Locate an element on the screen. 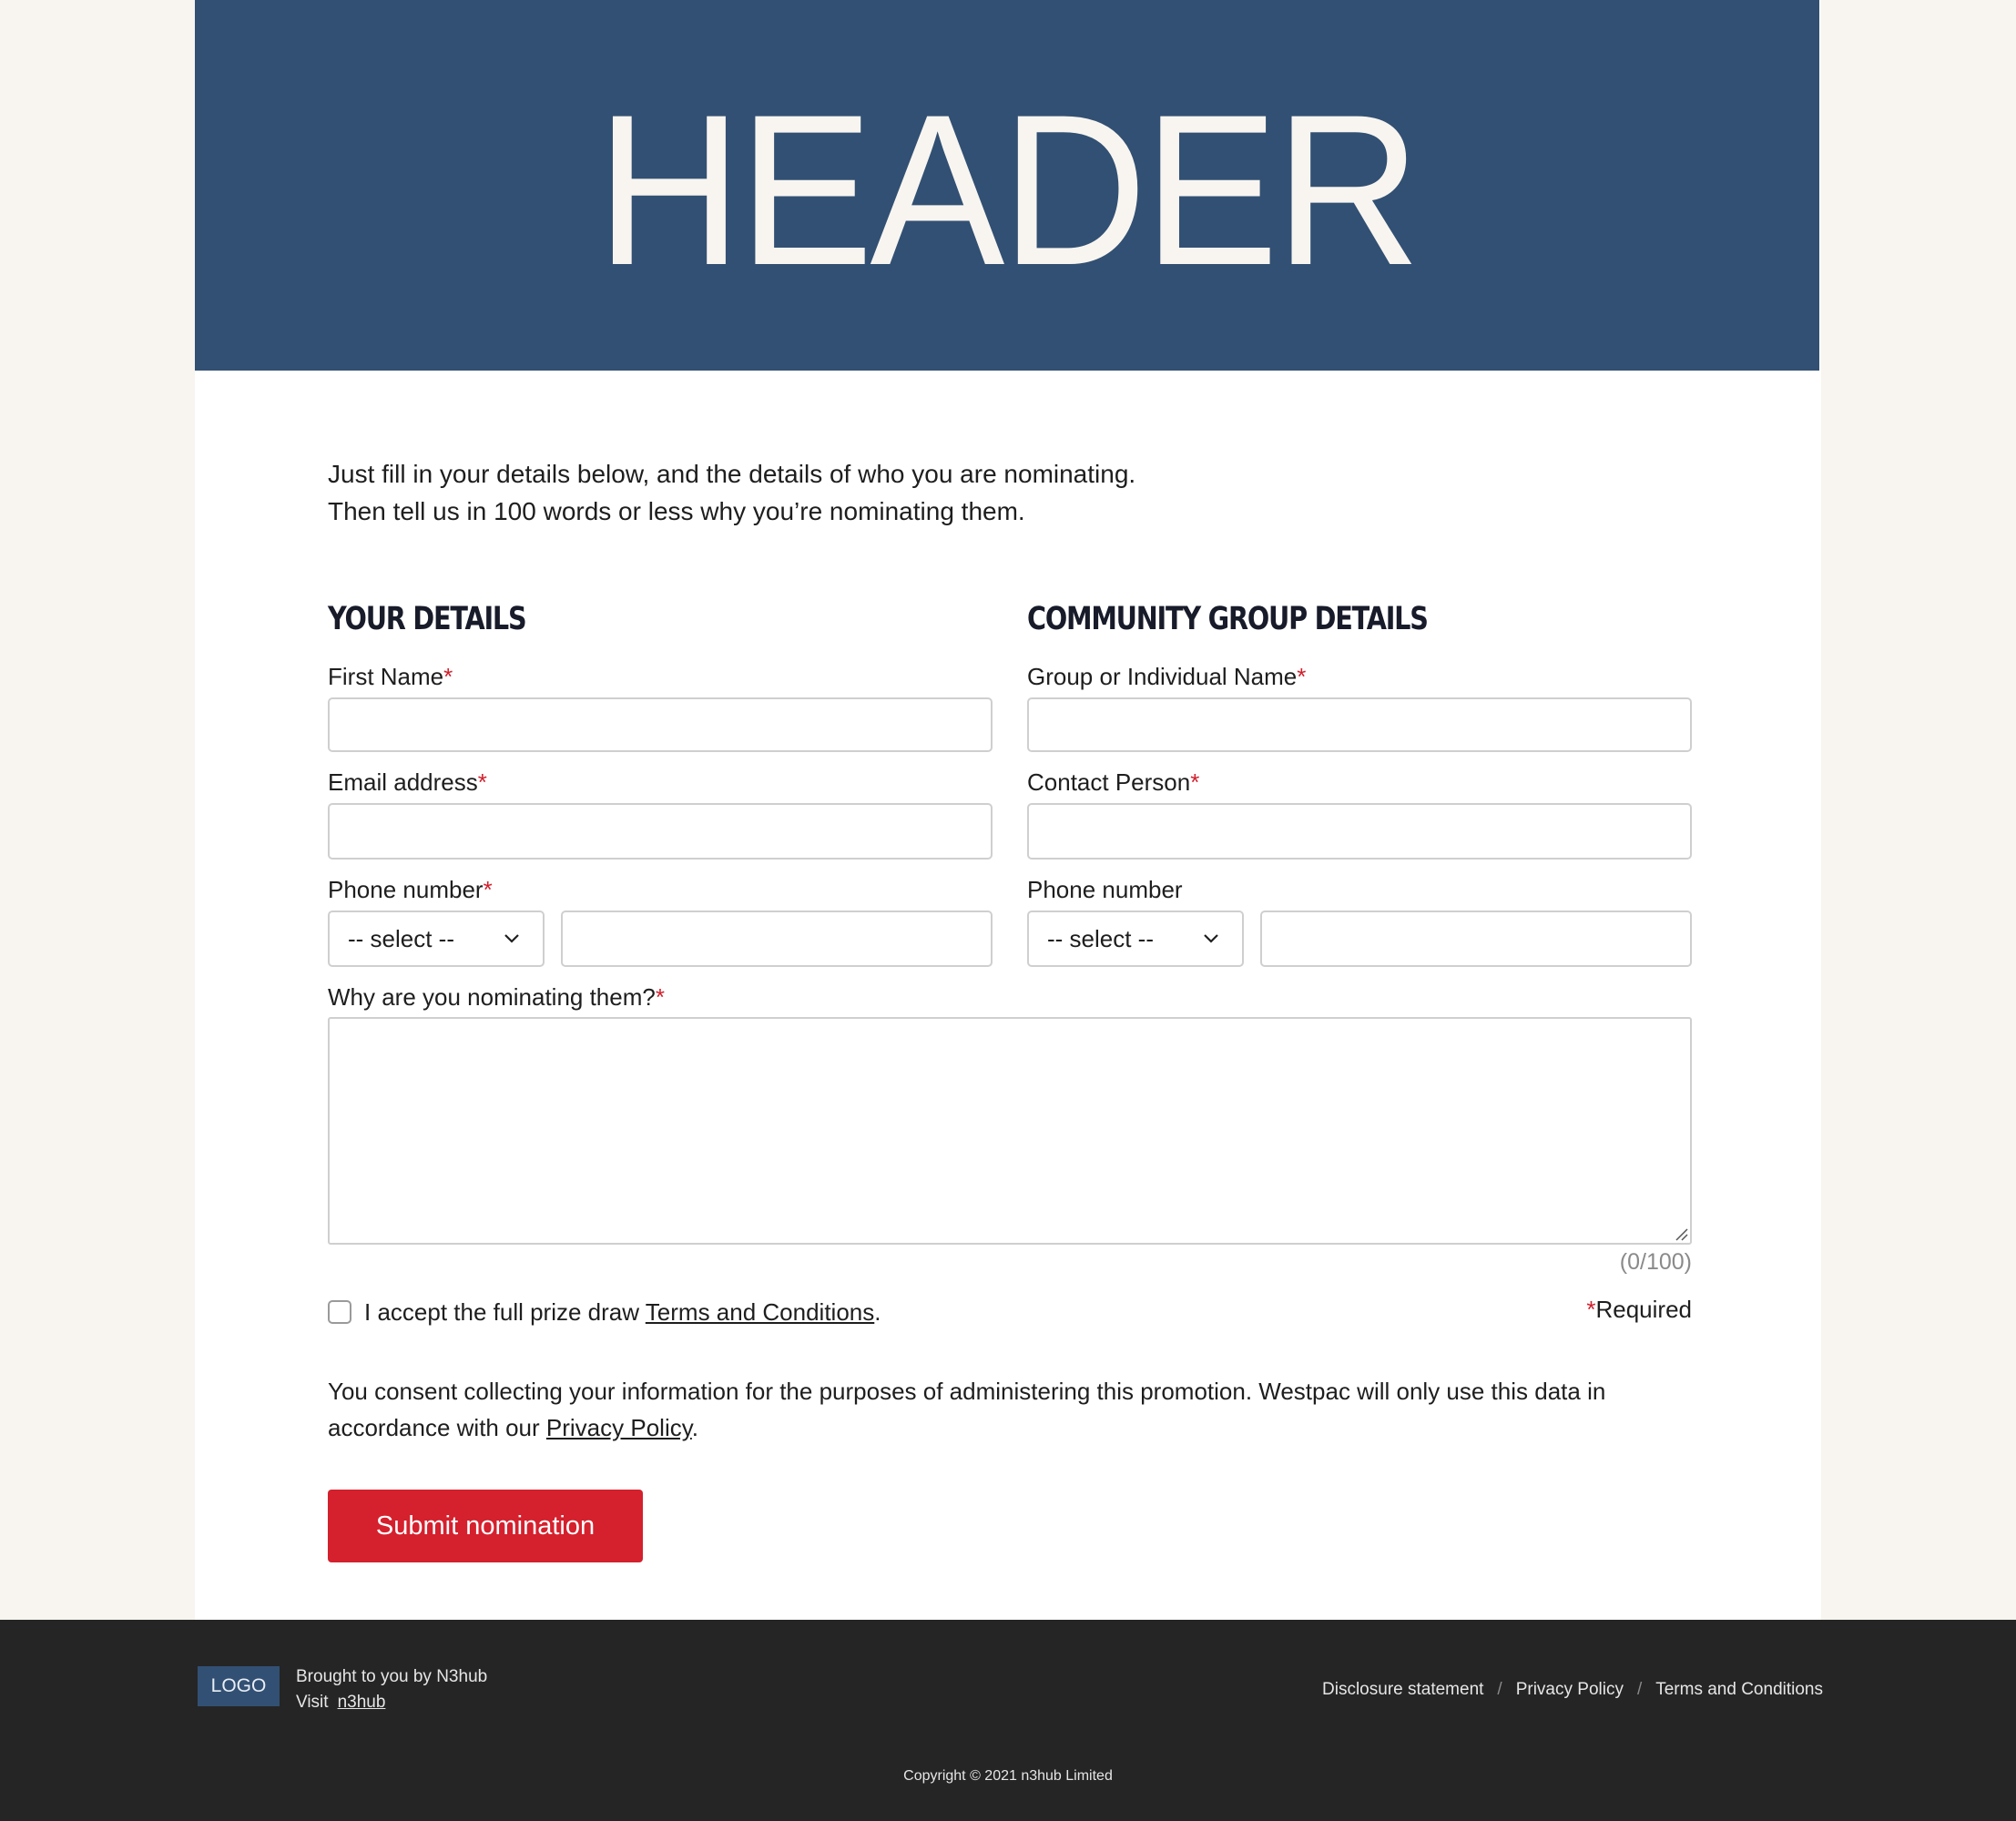 The height and width of the screenshot is (1821, 2016). phone-country-select-value: -- select -- is located at coordinates (401, 938).